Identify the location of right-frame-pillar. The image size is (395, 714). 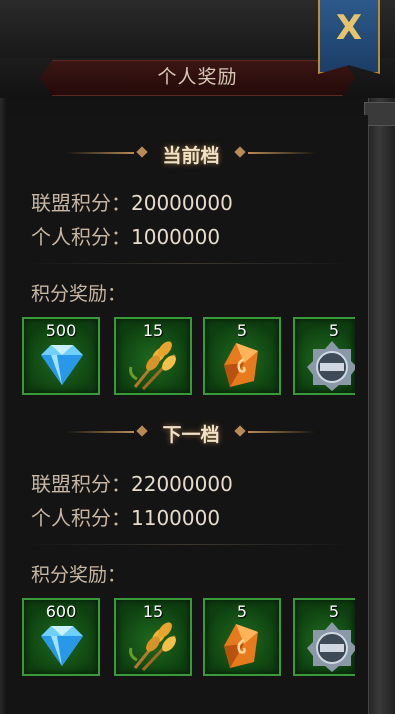
(381, 406).